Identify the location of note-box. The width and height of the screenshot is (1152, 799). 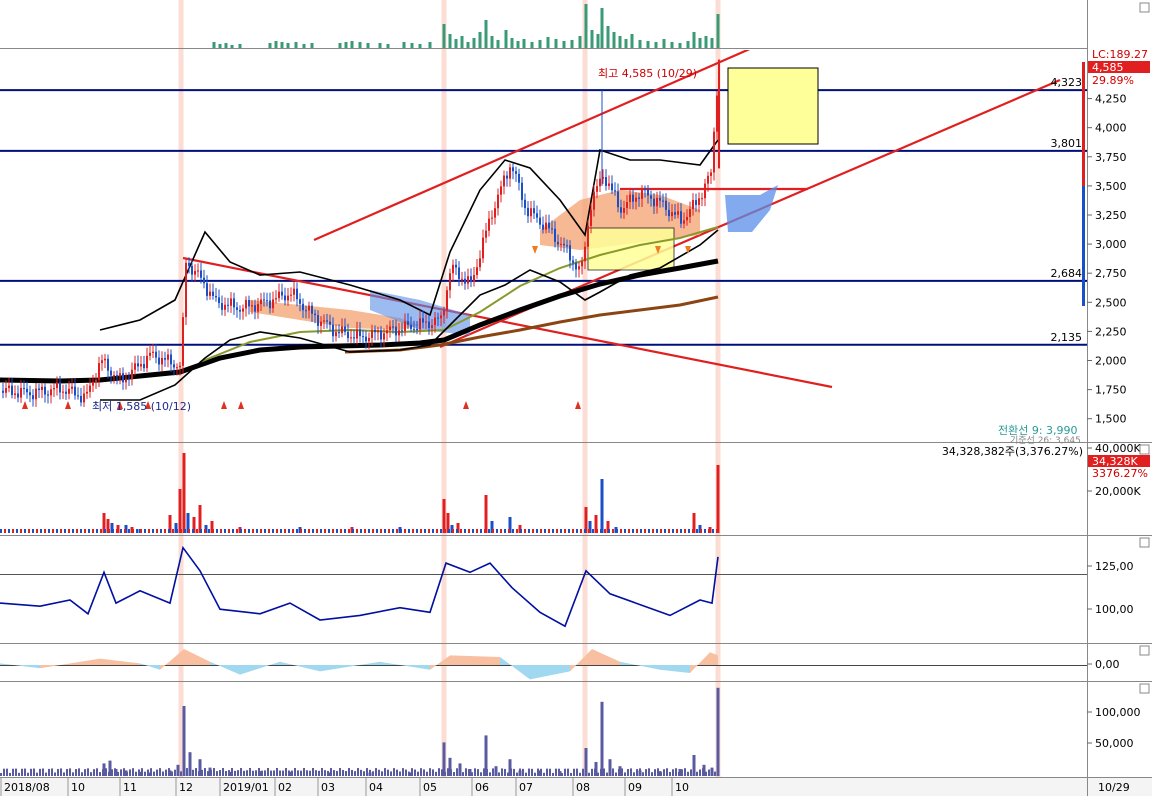
(773, 106).